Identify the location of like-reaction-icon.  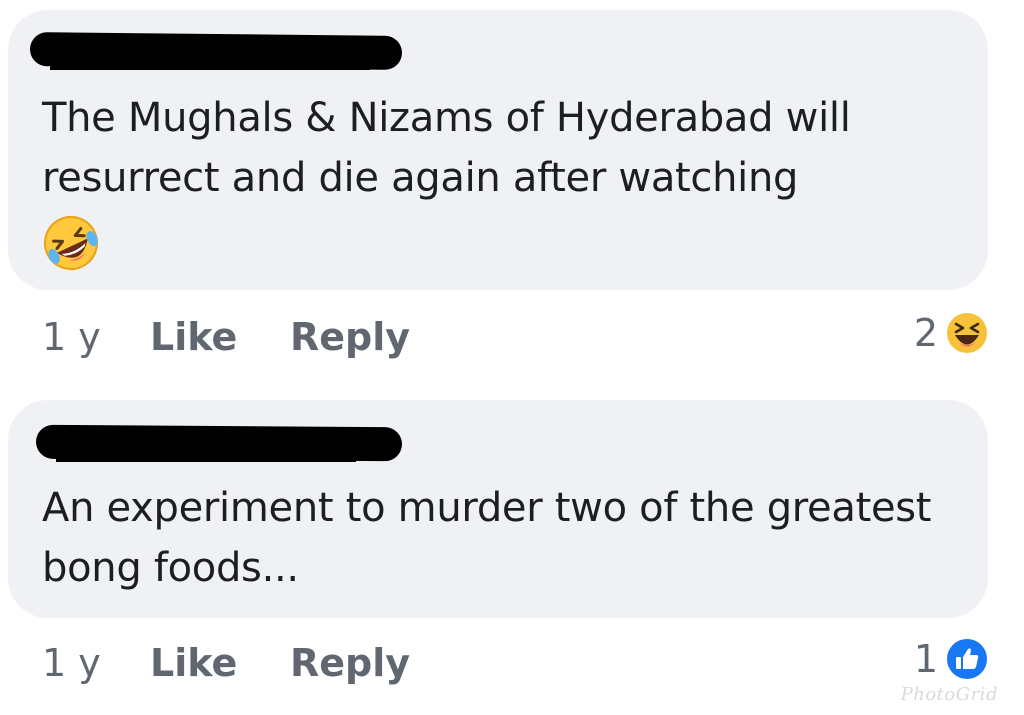
(967, 659).